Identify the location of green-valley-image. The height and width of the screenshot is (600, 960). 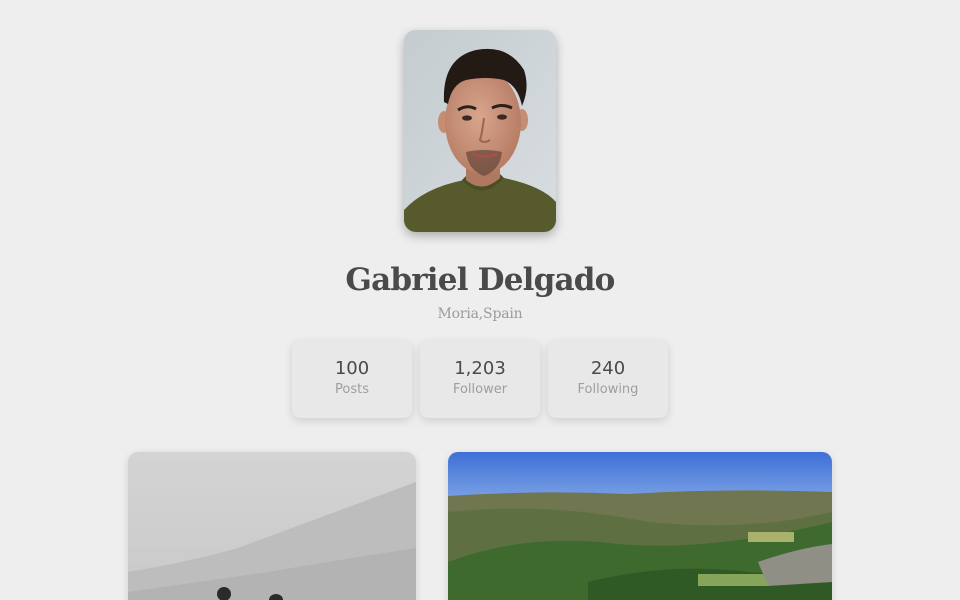
(640, 526).